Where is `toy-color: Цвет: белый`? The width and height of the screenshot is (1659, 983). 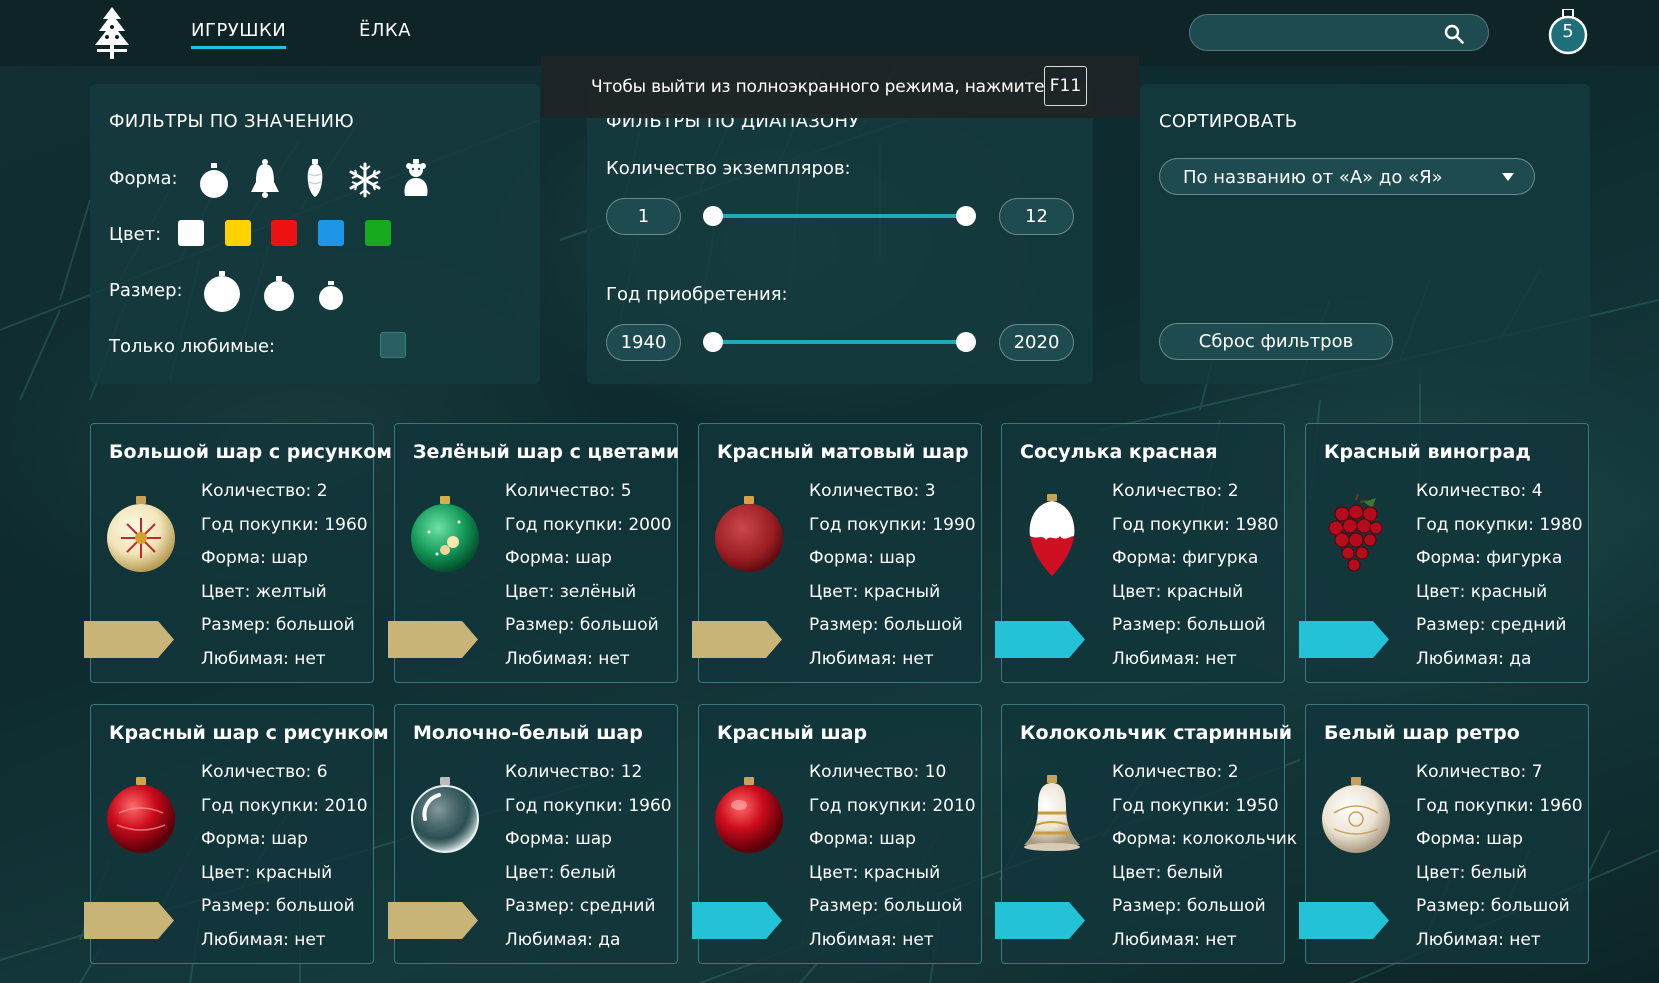
toy-color: Цвет: белый is located at coordinates (560, 872).